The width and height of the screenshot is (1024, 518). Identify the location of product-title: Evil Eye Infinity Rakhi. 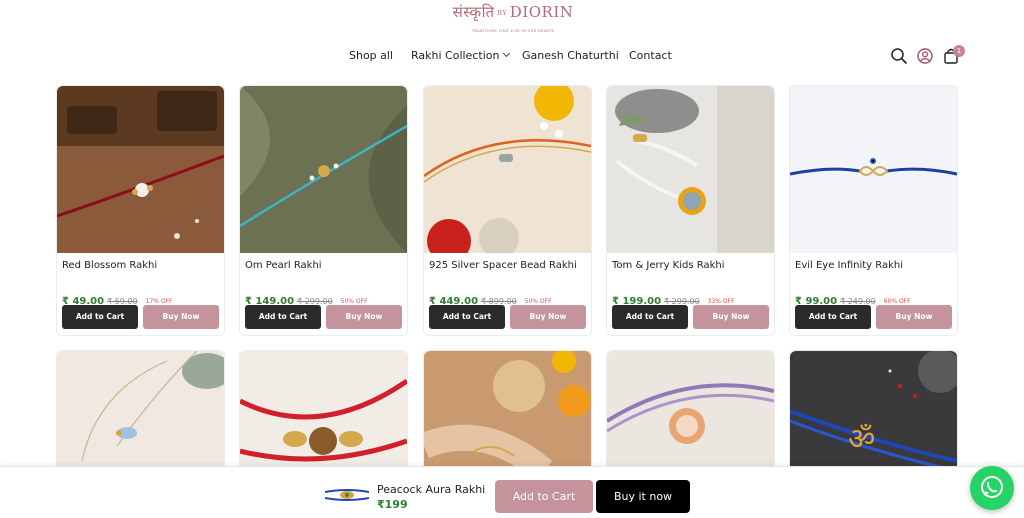
(849, 265).